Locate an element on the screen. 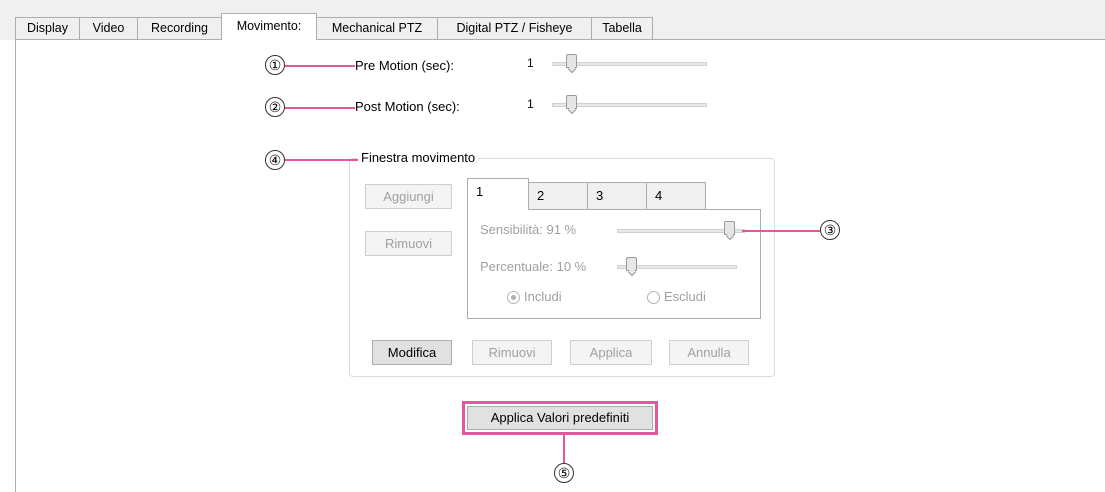 This screenshot has height=492, width=1105. percent-label: Percentuale: 10 % is located at coordinates (533, 266).